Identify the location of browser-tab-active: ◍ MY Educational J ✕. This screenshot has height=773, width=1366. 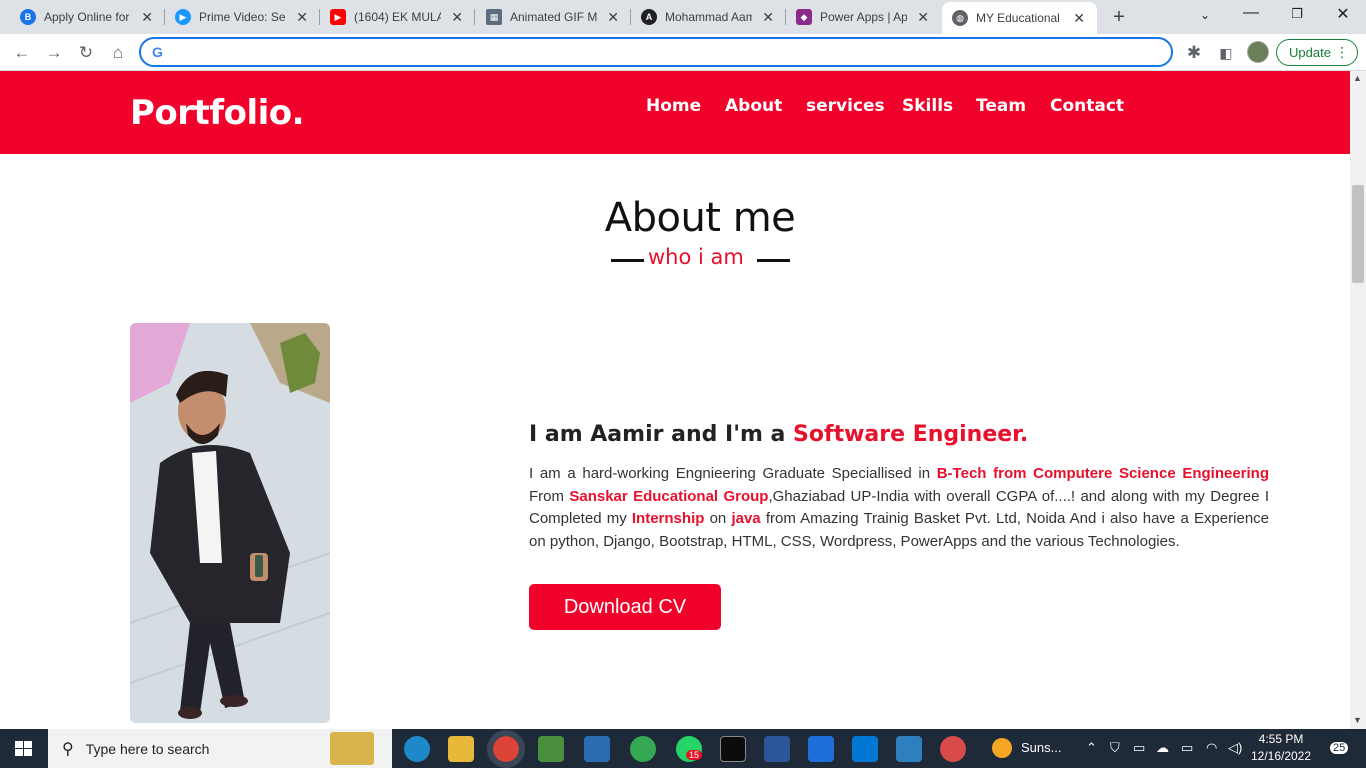
(1019, 18).